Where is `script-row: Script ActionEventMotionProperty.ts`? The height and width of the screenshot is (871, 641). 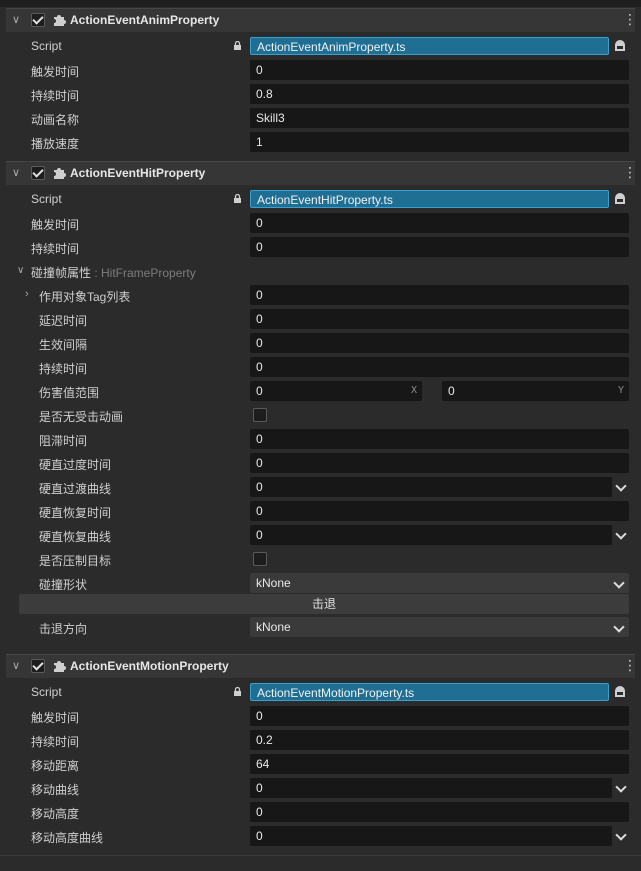
script-row: Script ActionEventMotionProperty.ts is located at coordinates (320, 692).